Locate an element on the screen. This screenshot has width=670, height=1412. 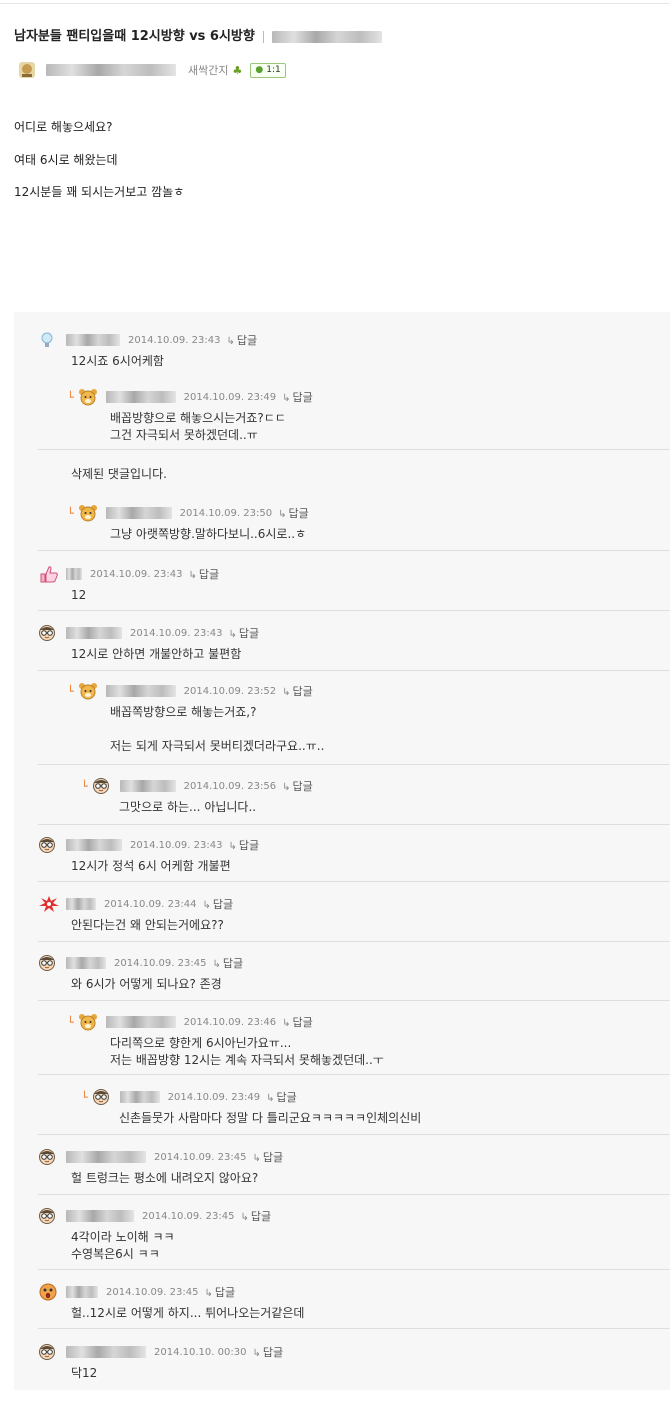
author-avatar-icon is located at coordinates (27, 70).